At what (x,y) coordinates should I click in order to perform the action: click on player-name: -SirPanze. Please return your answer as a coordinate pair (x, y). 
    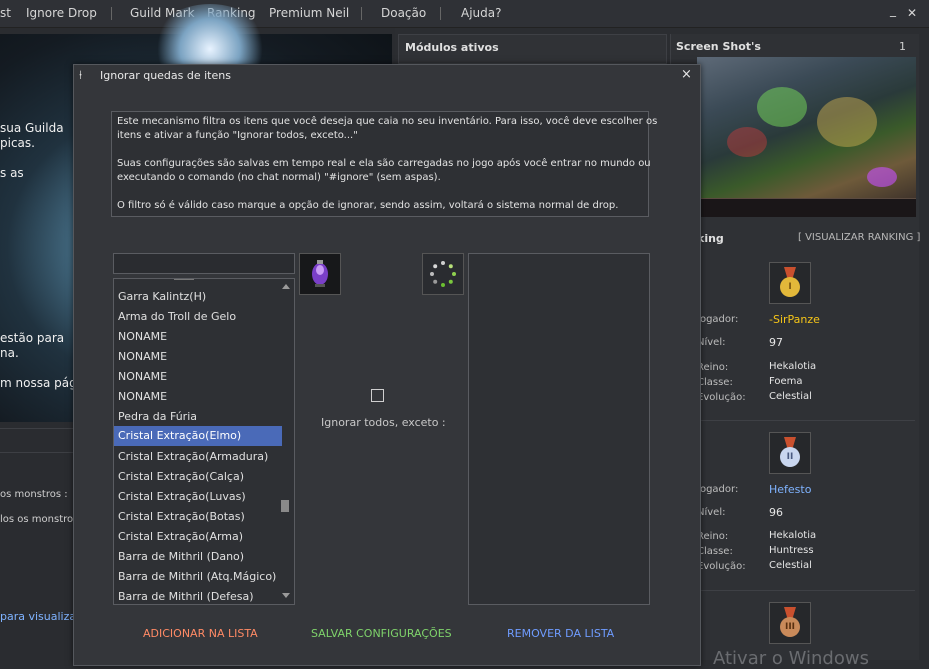
    Looking at the image, I should click on (794, 319).